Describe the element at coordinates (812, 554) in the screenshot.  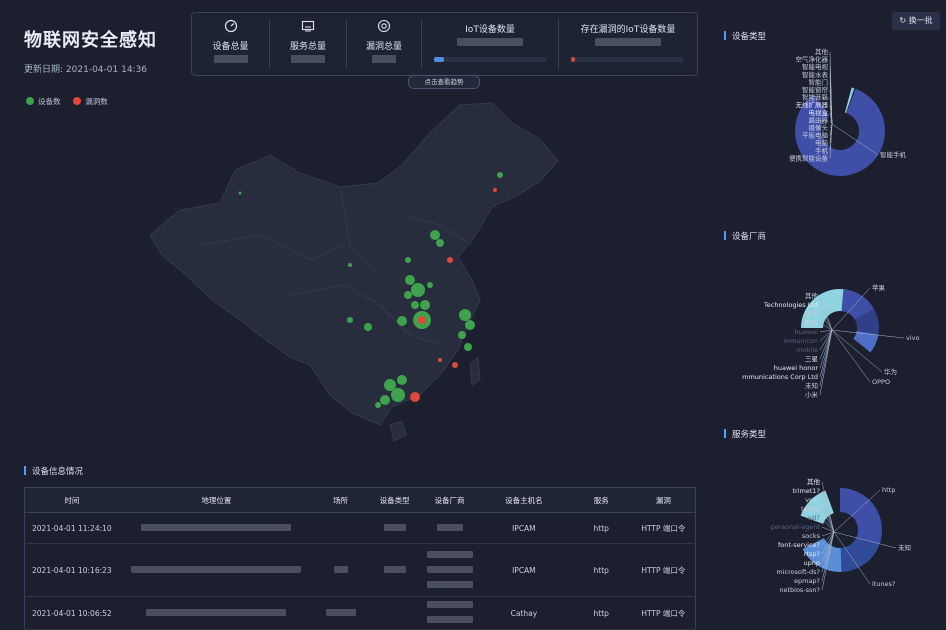
I see `pie-label: rtsp?` at that location.